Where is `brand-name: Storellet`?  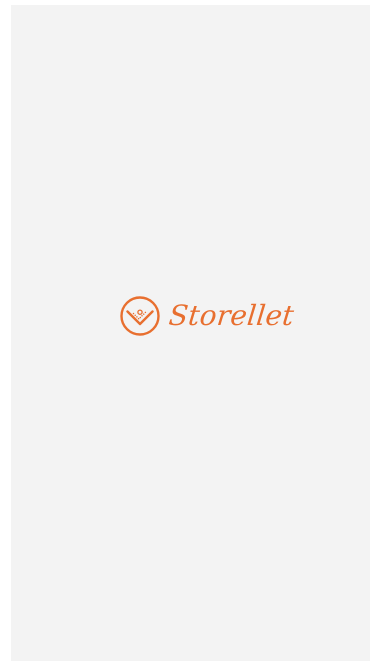 brand-name: Storellet is located at coordinates (231, 315).